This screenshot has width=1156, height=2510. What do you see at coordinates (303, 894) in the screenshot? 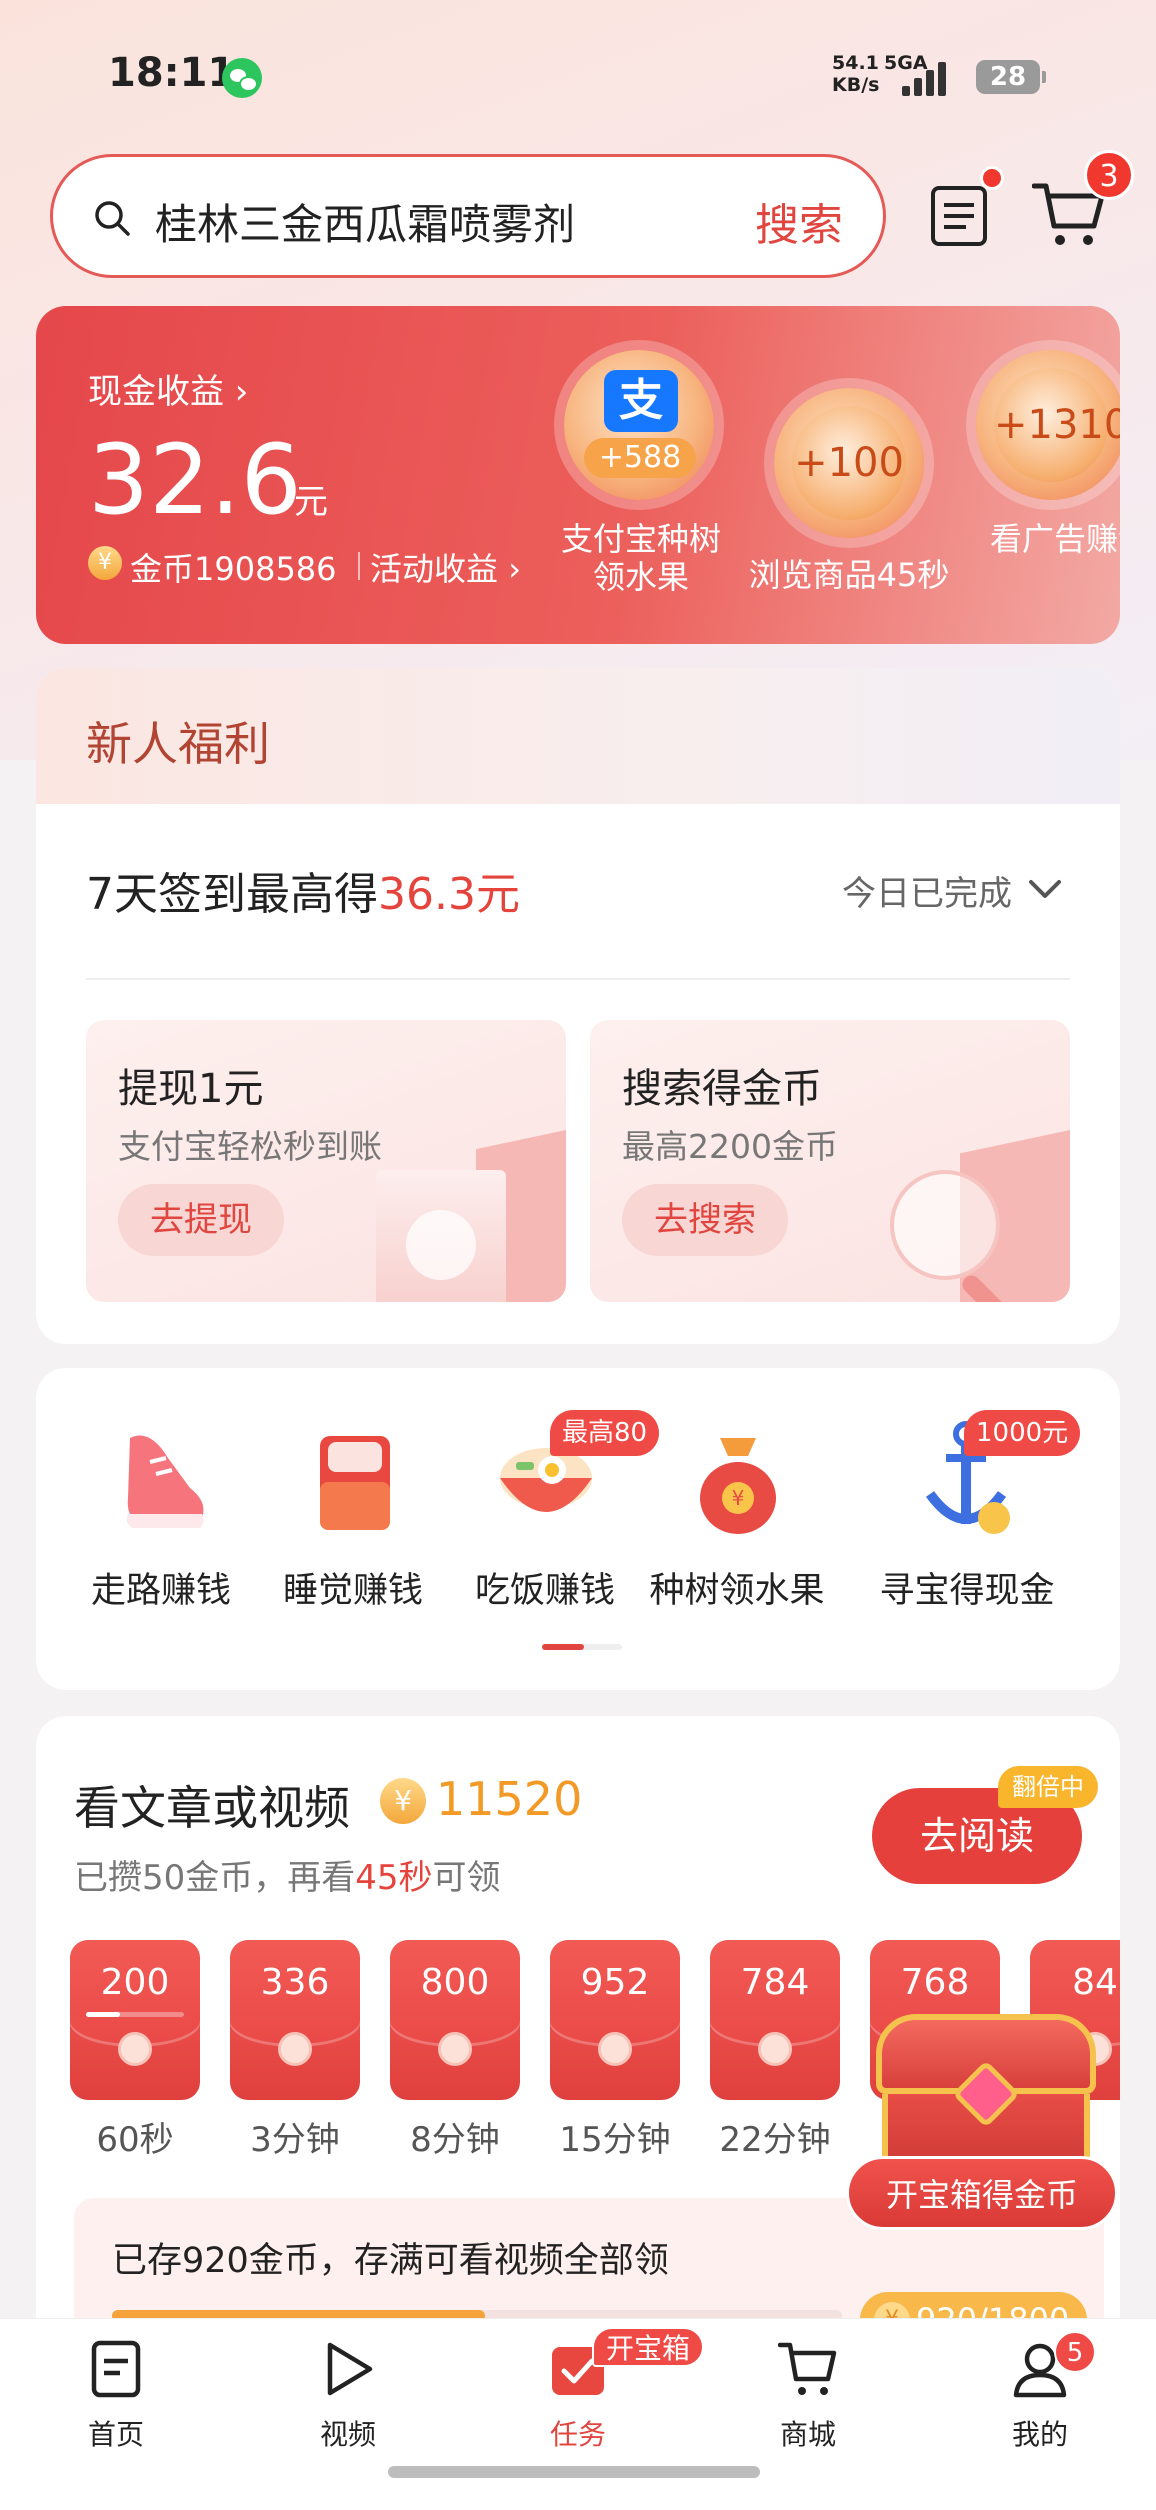
I see `signin-headline: 7天签到最高得36.3元` at bounding box center [303, 894].